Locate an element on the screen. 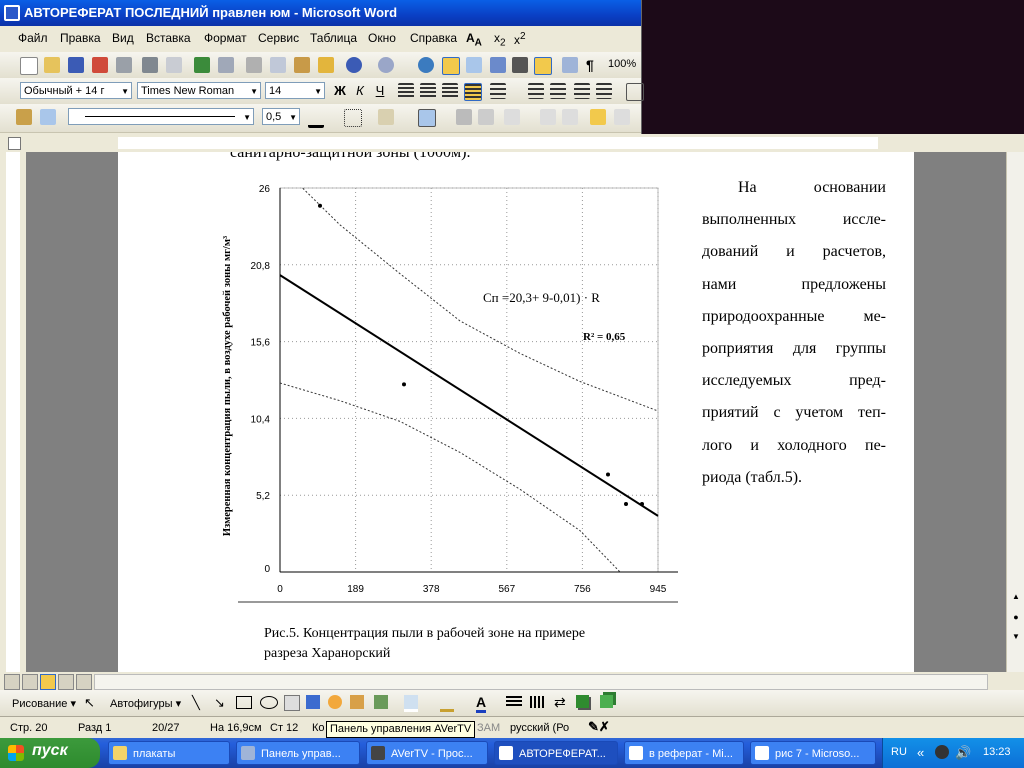 The image size is (1024, 768). bullets-icon is located at coordinates (558, 91).